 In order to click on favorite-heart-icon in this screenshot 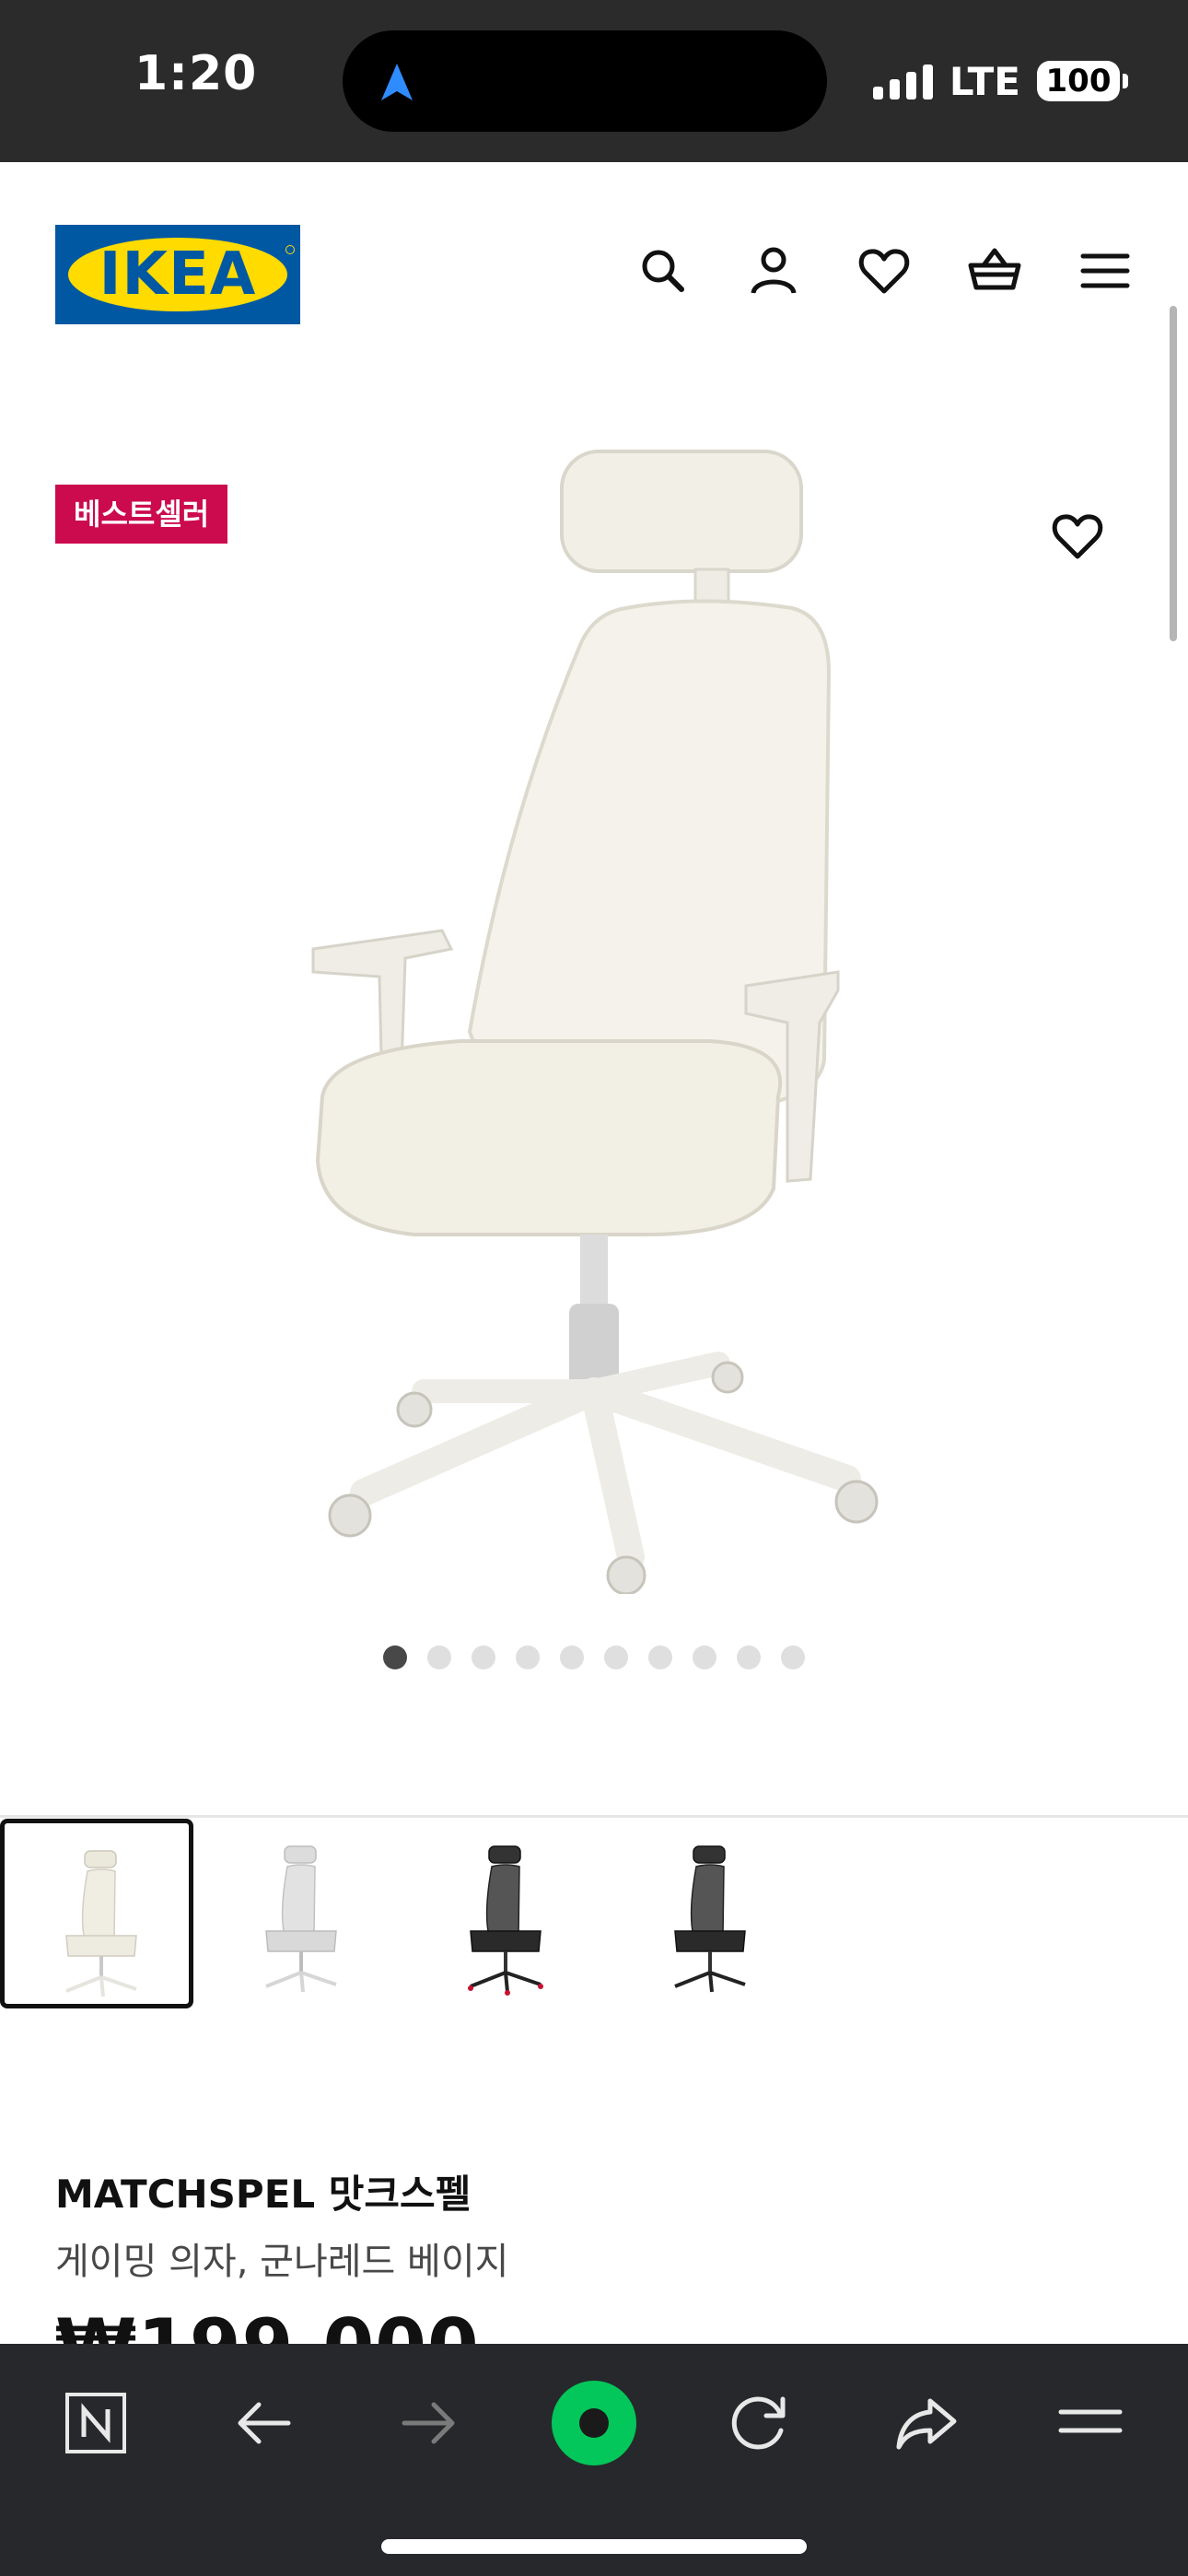, I will do `click(1077, 536)`.